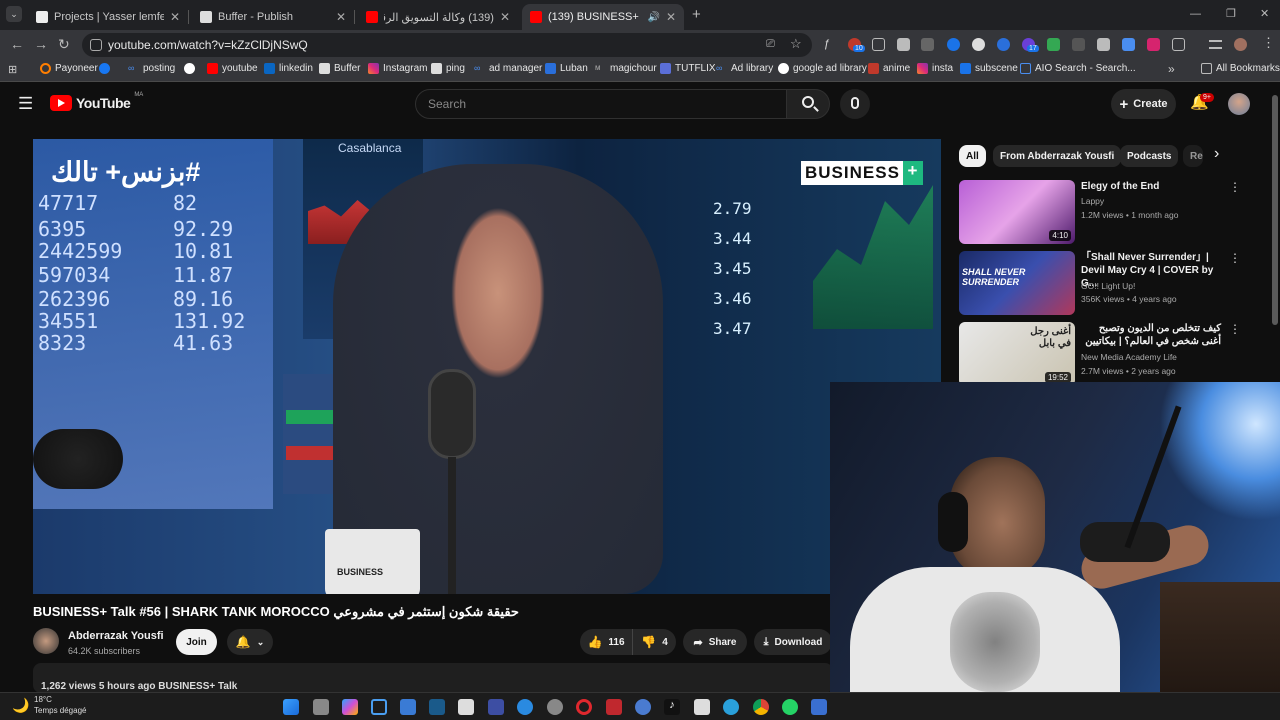 This screenshot has height=720, width=1280. Describe the element at coordinates (350, 707) in the screenshot. I see `copilot-icon` at that location.